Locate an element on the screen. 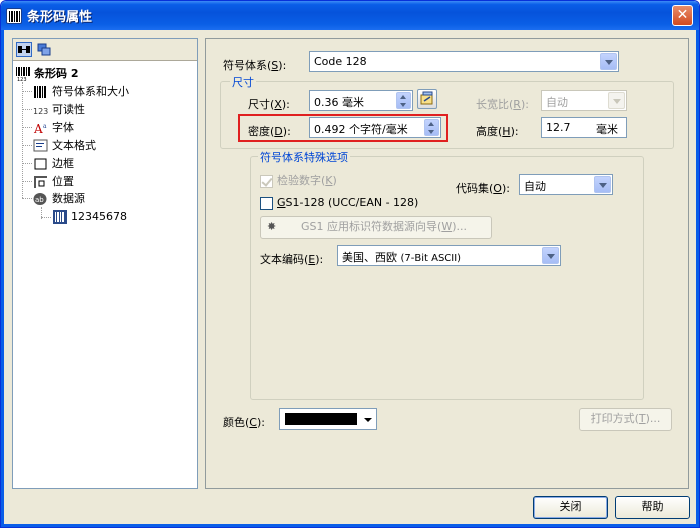 This screenshot has height=528, width=700. barcode-link-icon is located at coordinates (24, 49).